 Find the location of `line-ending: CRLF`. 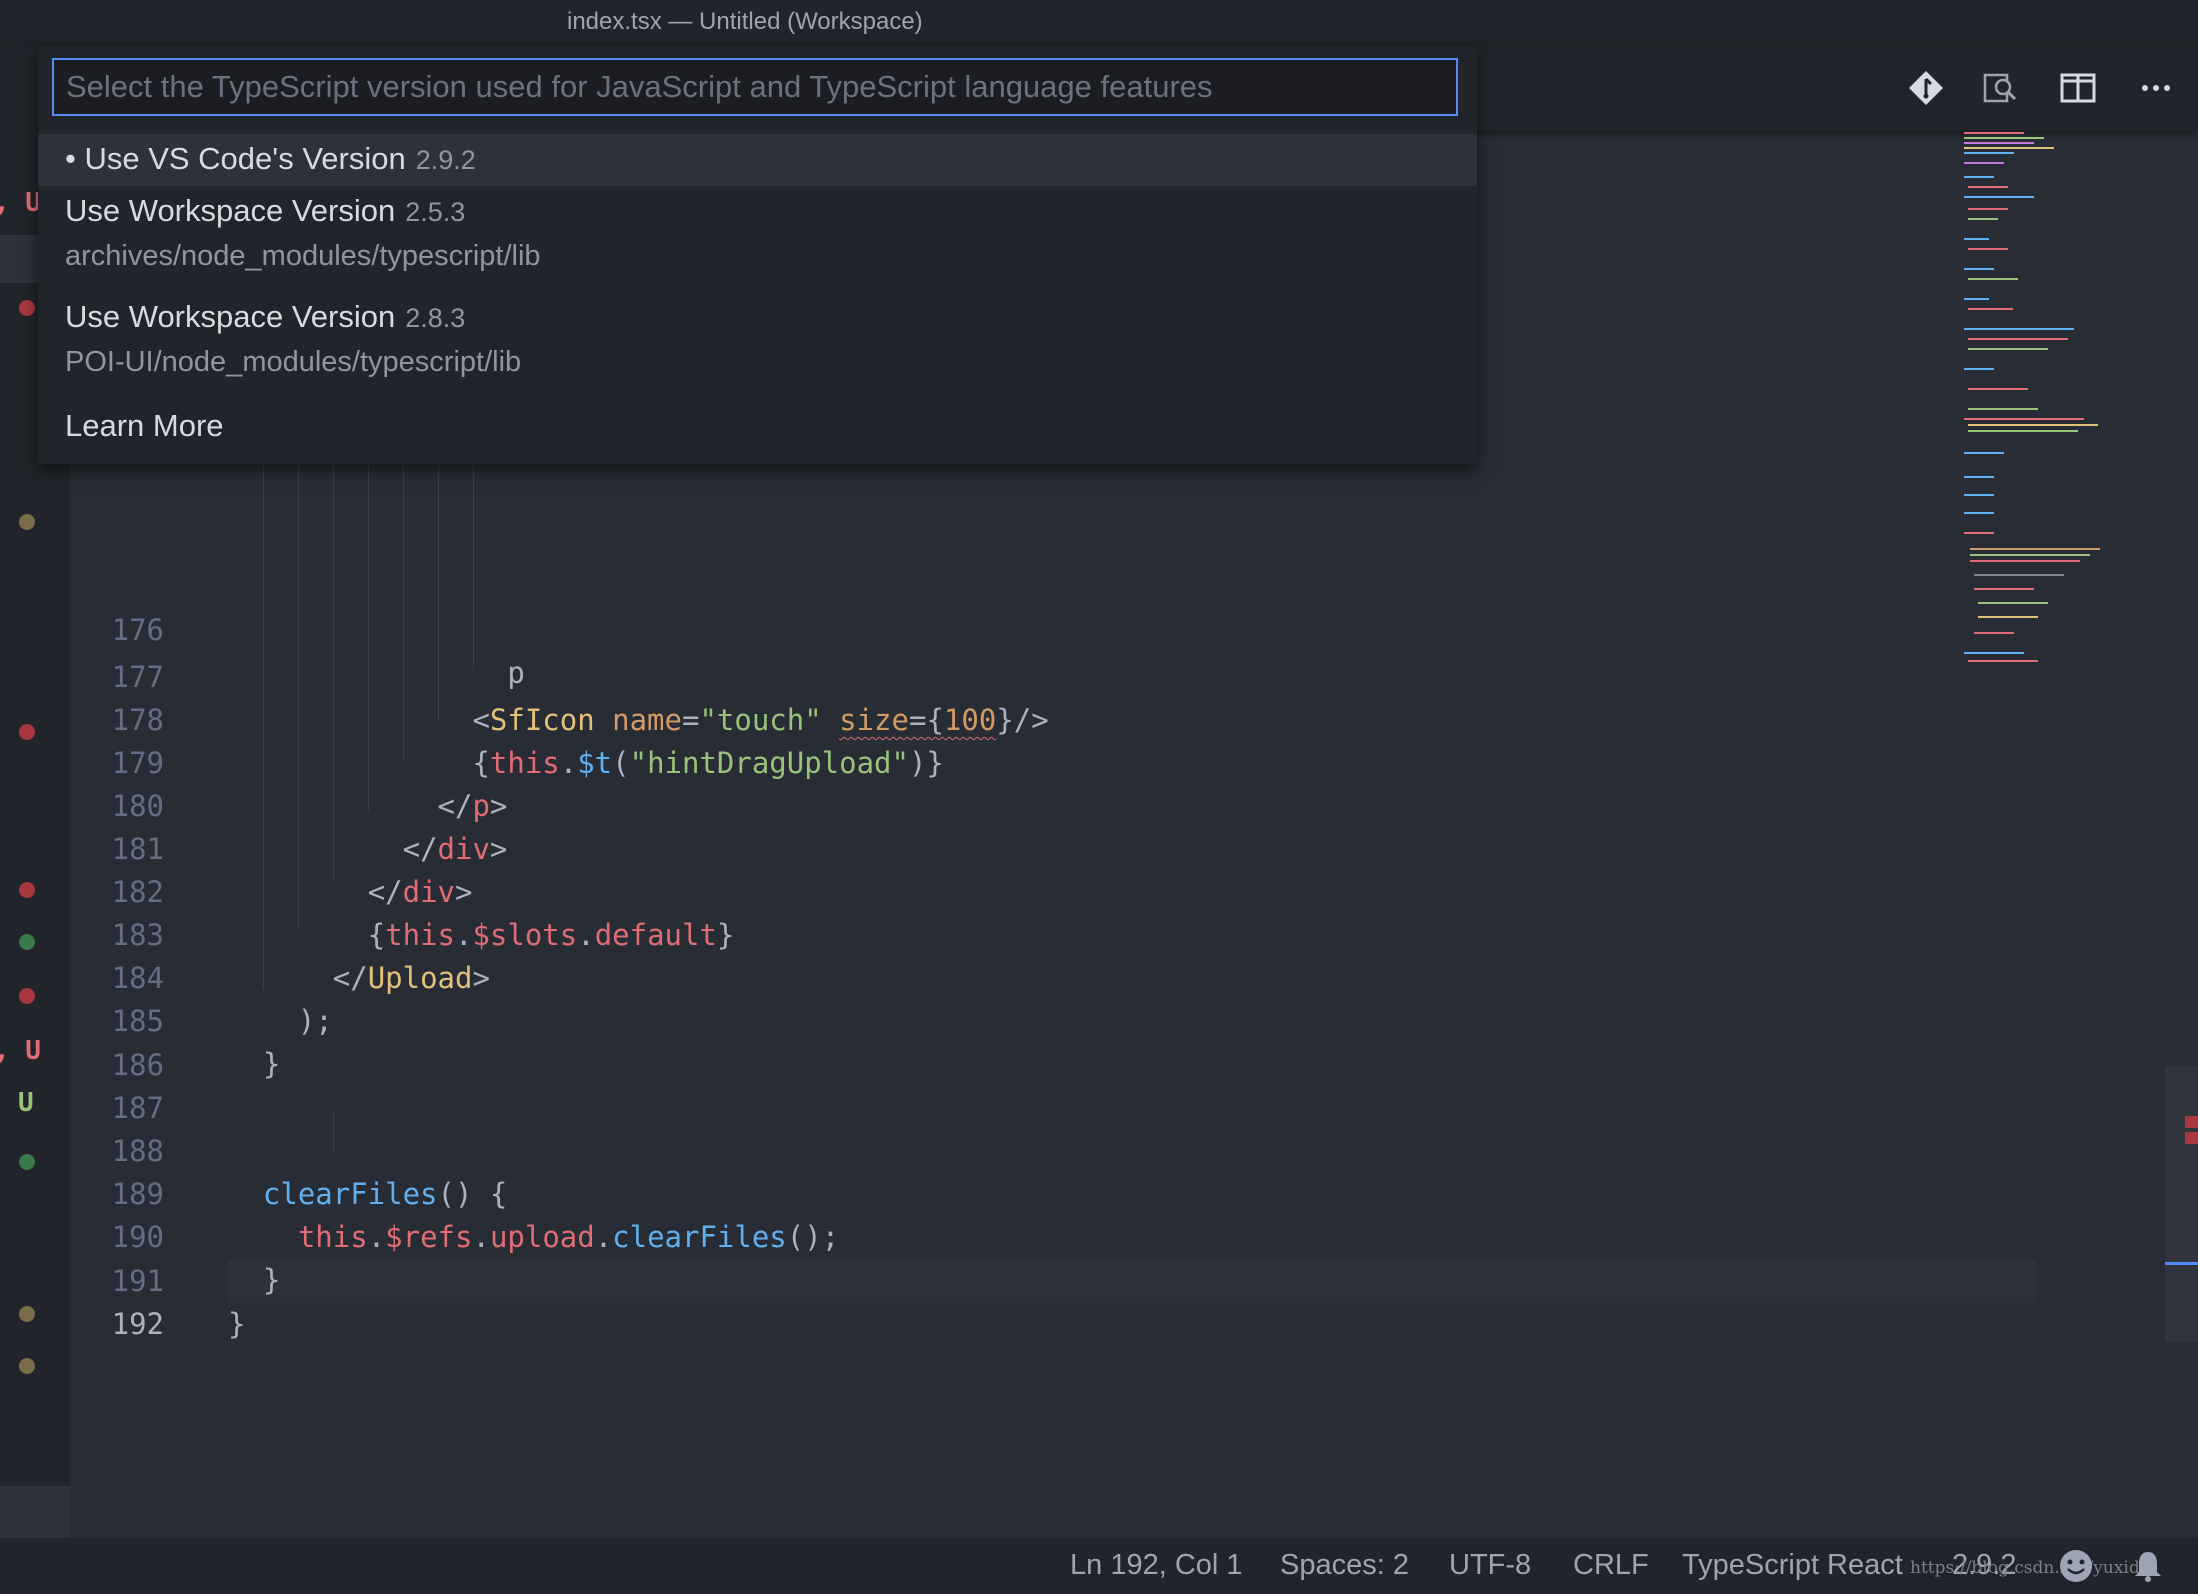

line-ending: CRLF is located at coordinates (1611, 1565).